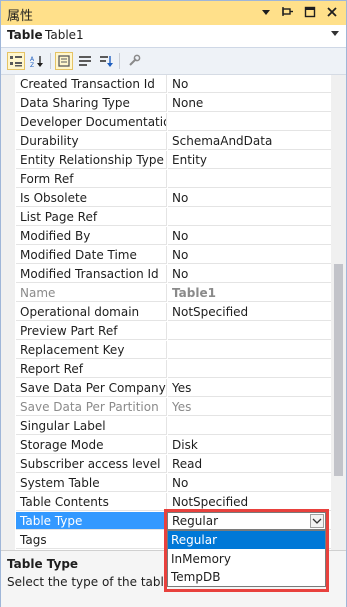 The image size is (347, 607). I want to click on alphabetical-icon: AZ, so click(37, 61).